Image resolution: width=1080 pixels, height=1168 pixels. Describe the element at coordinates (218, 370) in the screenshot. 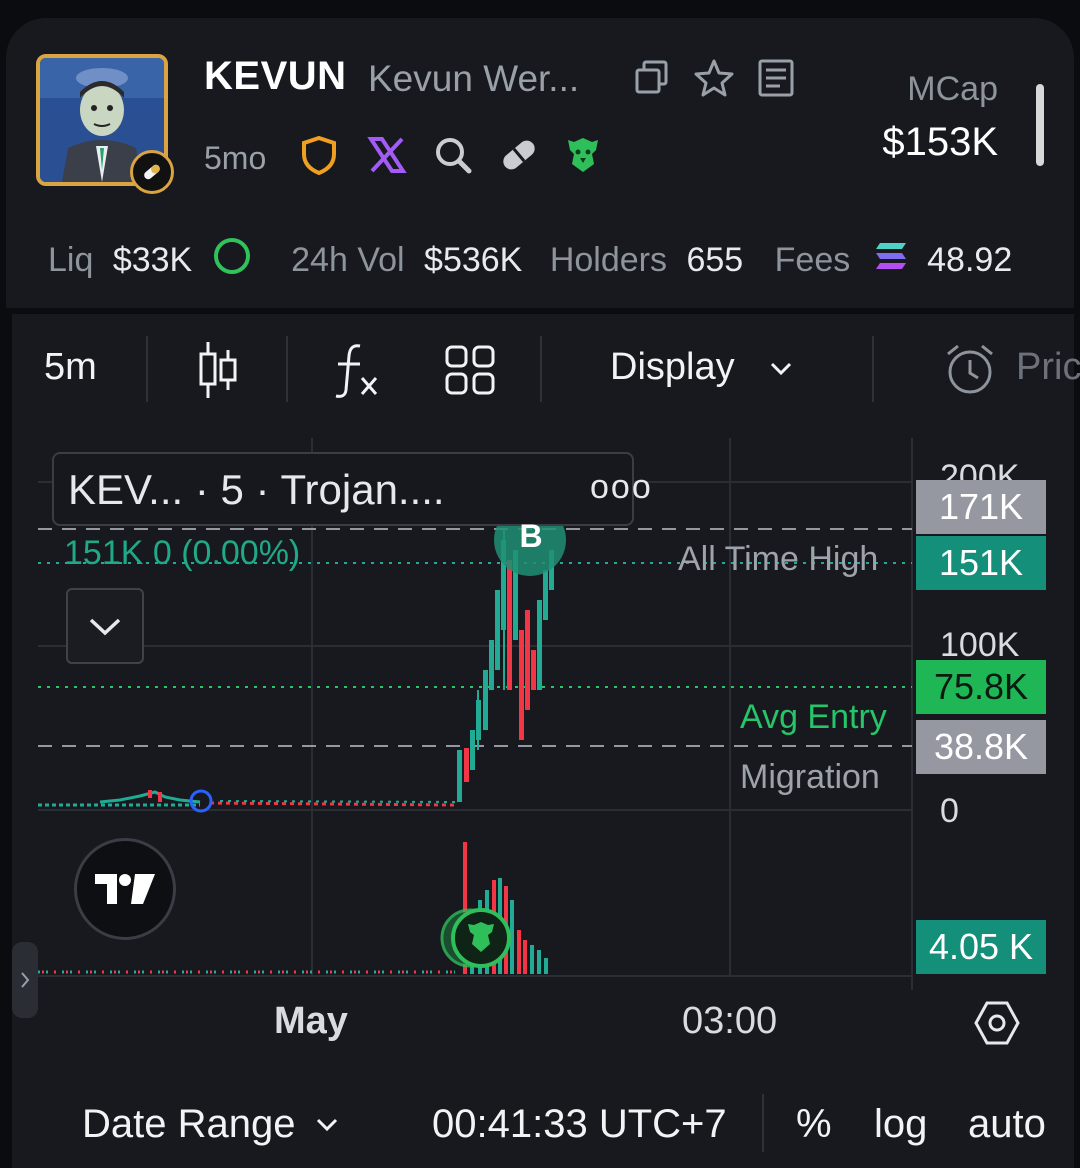

I see `candle-type-icon` at that location.